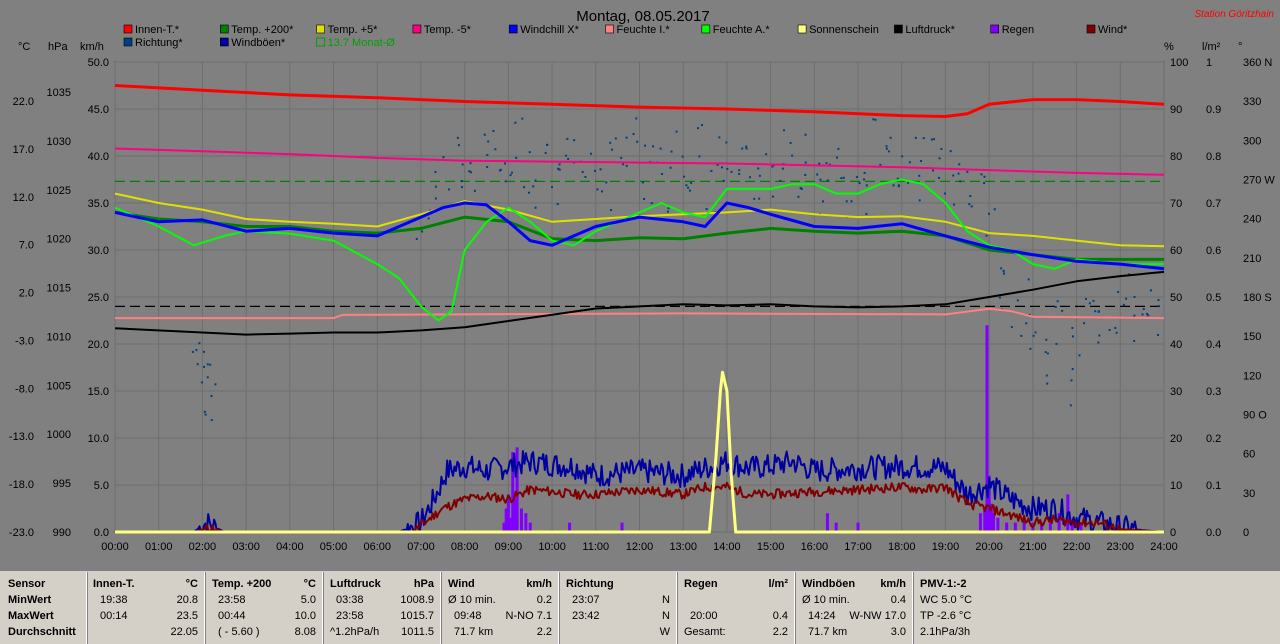  I want to click on stats-innen-min-time: 19:38, so click(114, 600).